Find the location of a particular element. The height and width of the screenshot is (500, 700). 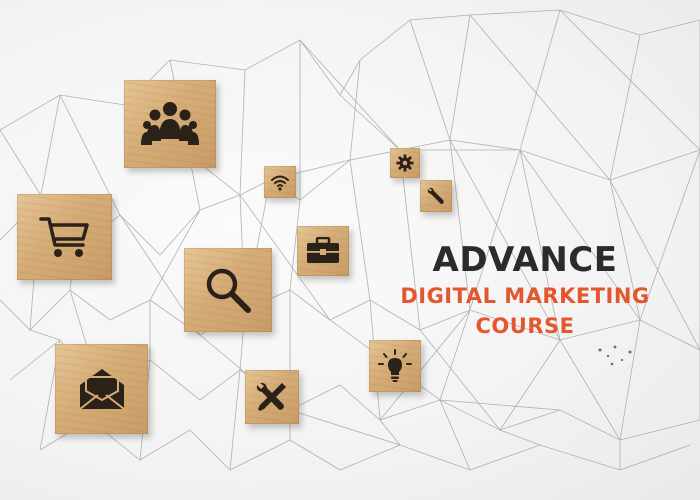

lightbulb-block is located at coordinates (395, 366).